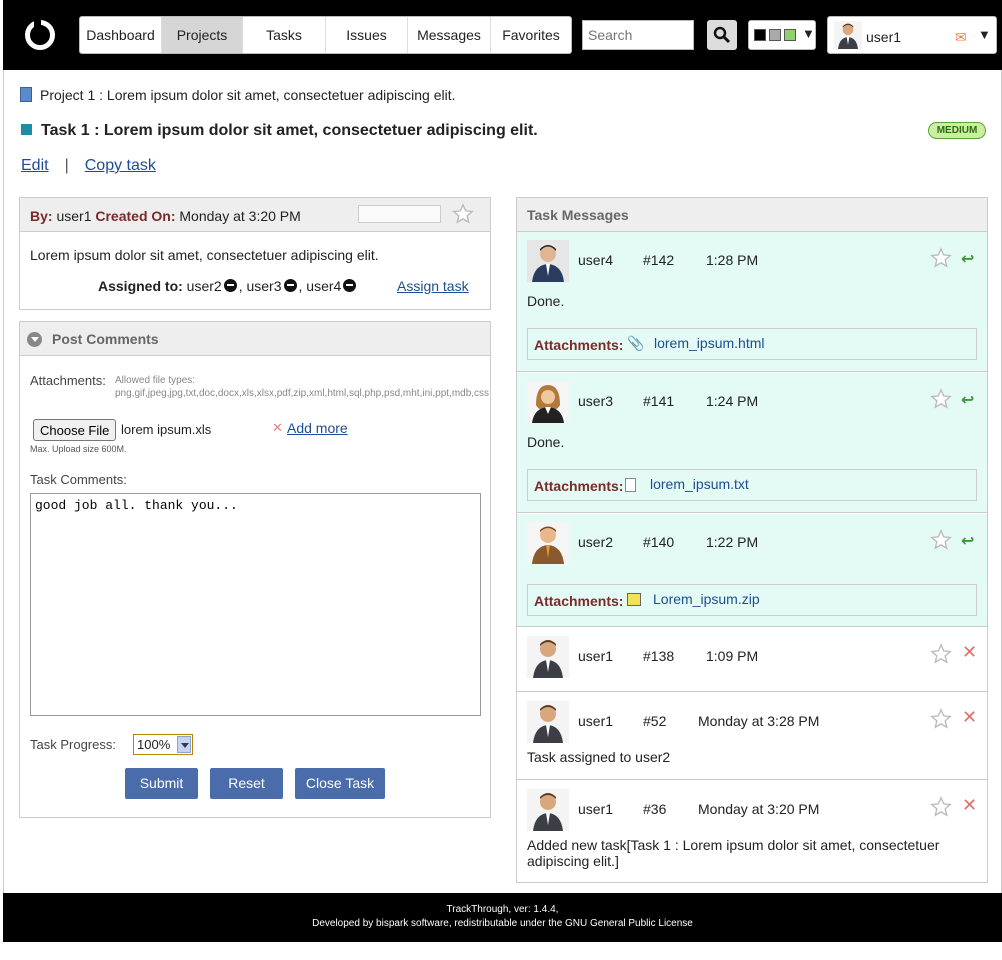 The image size is (1002, 960). Describe the element at coordinates (121, 35) in the screenshot. I see `nav-dashboard: Dashboard` at that location.